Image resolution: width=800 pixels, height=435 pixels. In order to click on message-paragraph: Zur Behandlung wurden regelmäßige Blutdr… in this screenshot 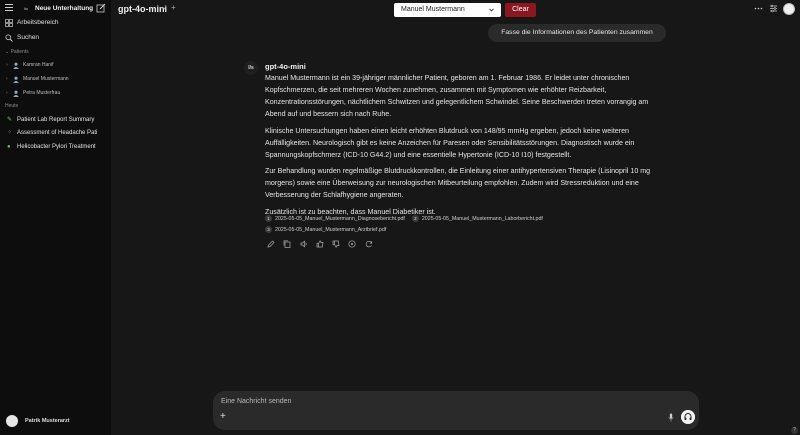, I will do `click(458, 183)`.